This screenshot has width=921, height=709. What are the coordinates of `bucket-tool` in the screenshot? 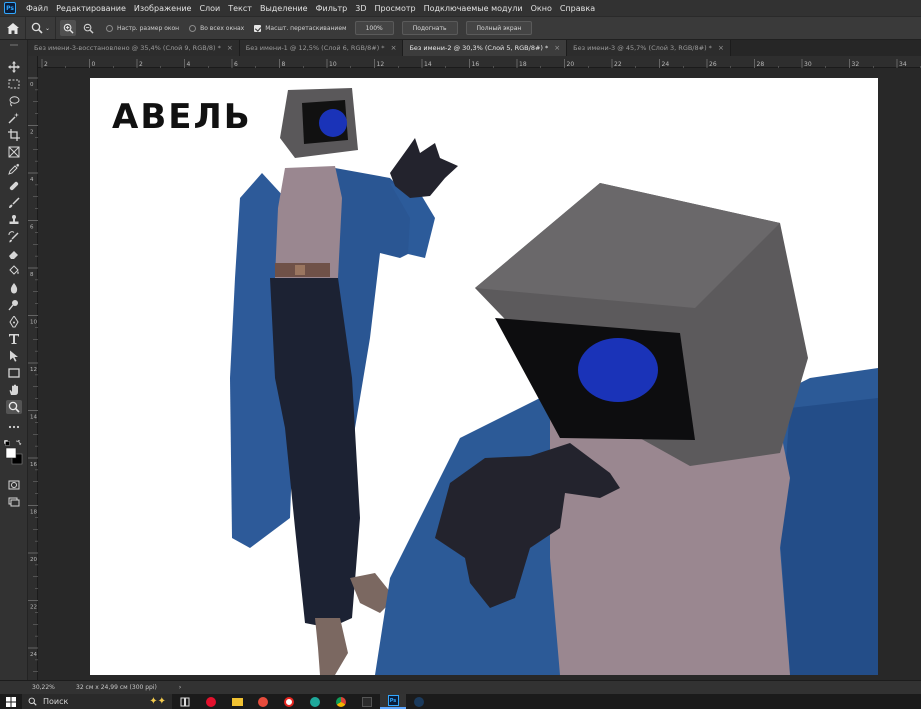 It's located at (14, 271).